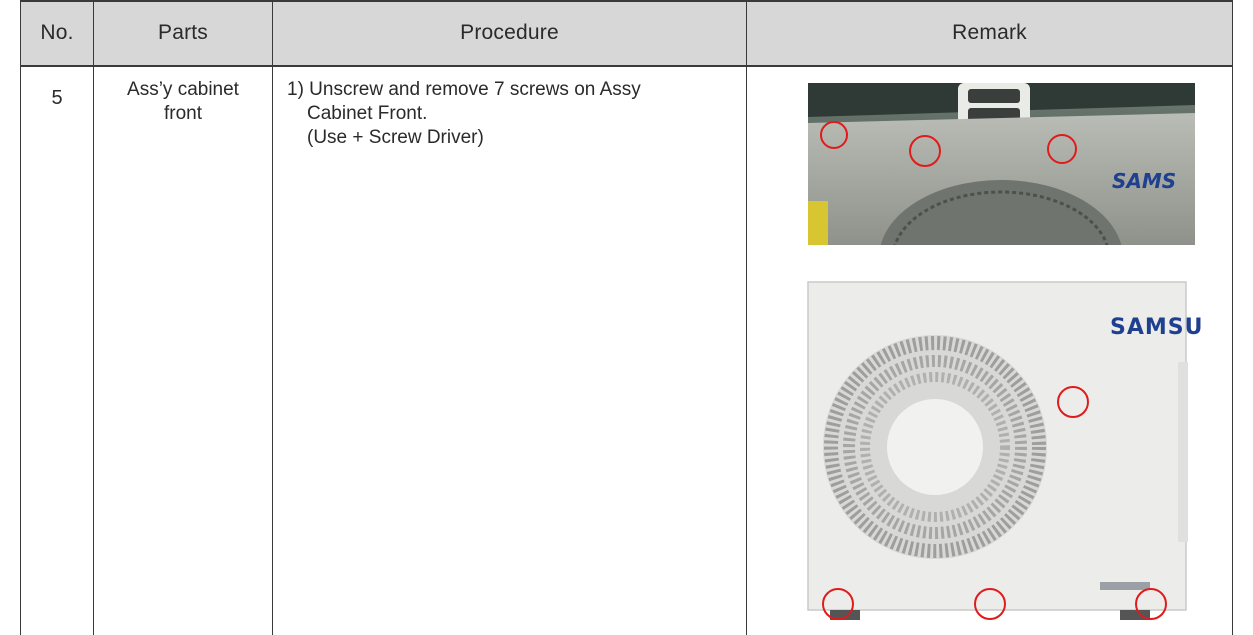 The image size is (1253, 635). I want to click on header-procedure: Procedure, so click(509, 32).